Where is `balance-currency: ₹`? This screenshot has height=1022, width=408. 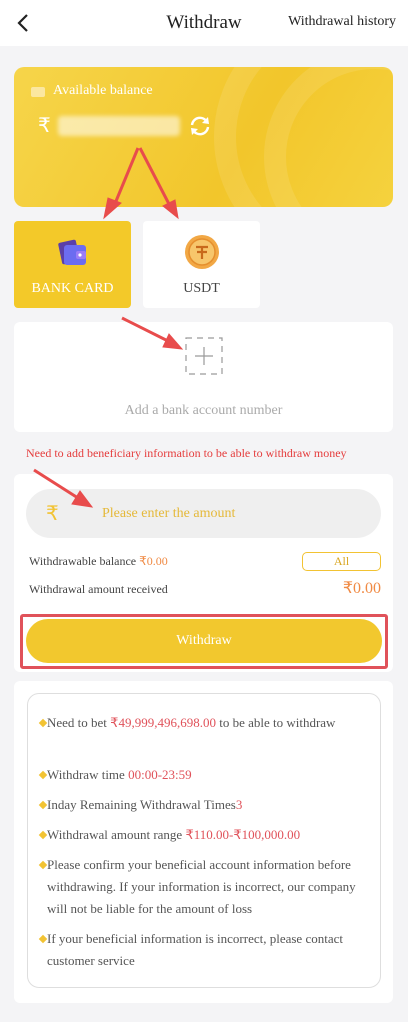
balance-currency: ₹ is located at coordinates (44, 126).